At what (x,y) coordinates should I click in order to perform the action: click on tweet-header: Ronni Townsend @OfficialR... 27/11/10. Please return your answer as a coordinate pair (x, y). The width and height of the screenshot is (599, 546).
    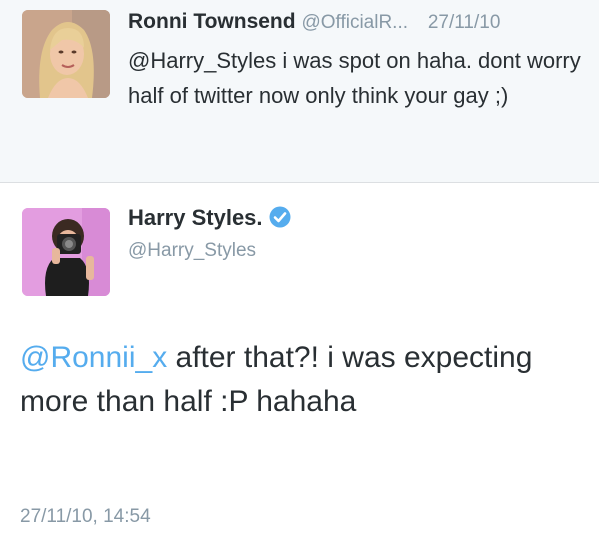
    Looking at the image, I should click on (360, 22).